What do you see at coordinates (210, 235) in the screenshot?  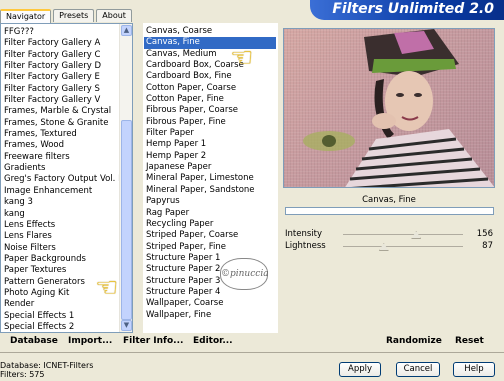 I see `filter-list-item: Striped Paper, Coarse` at bounding box center [210, 235].